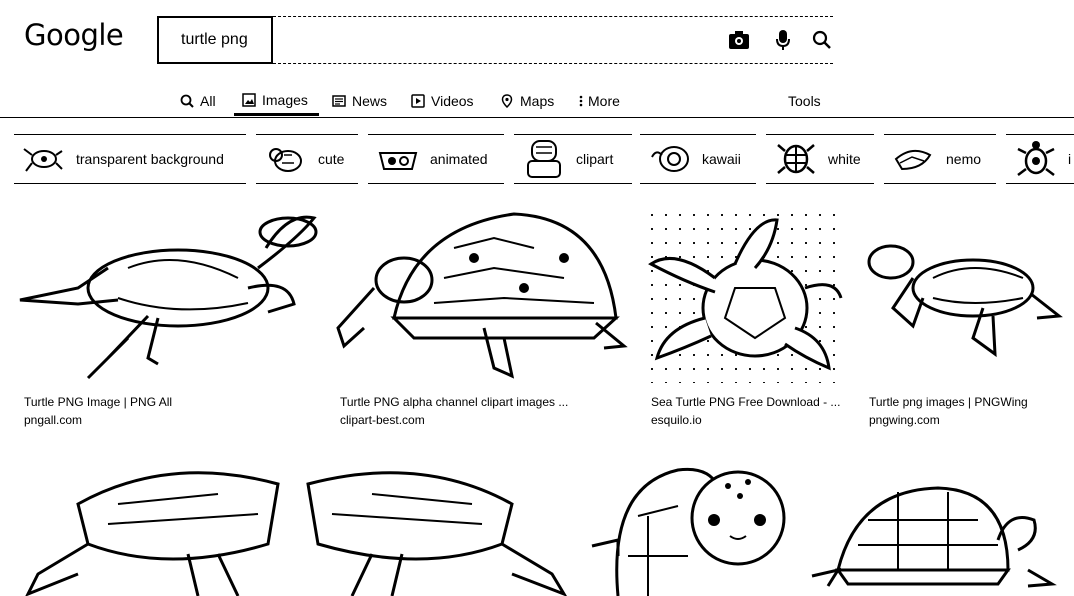 This screenshot has height=596, width=1074. Describe the element at coordinates (904, 420) in the screenshot. I see `result-source: pngwing.com` at that location.